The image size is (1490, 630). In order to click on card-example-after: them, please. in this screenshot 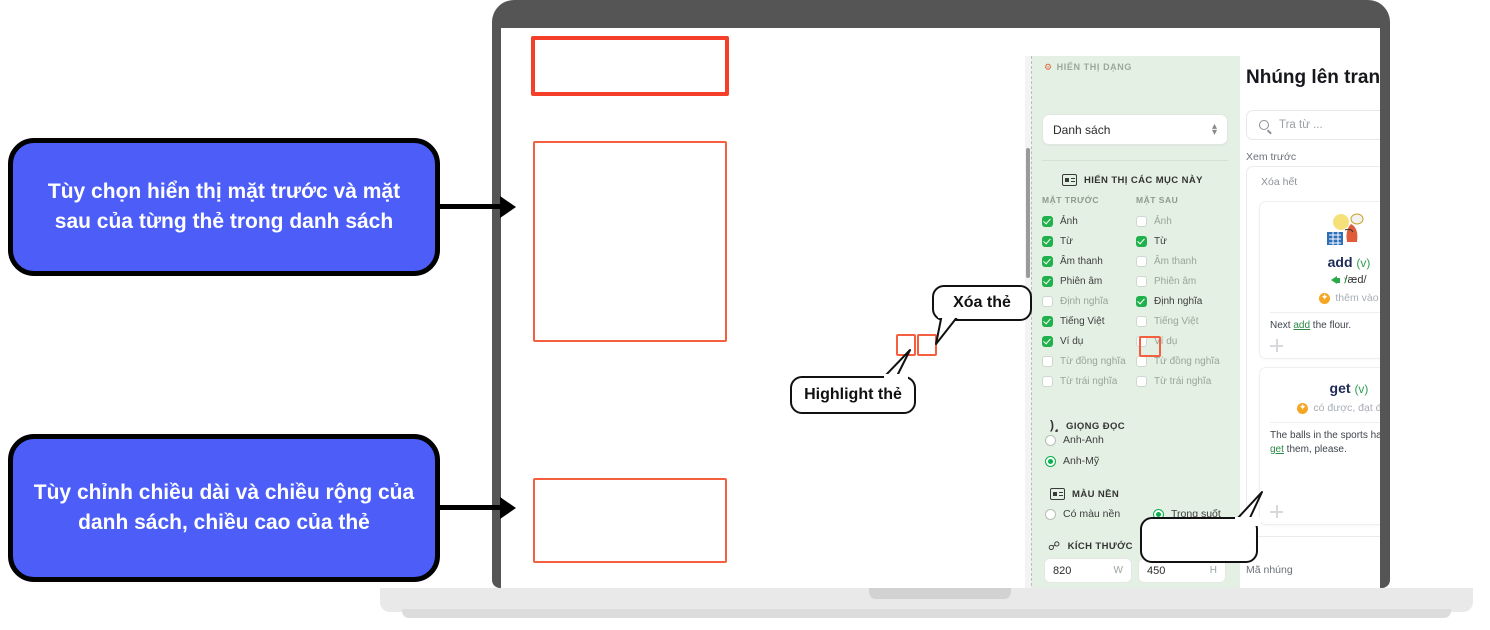, I will do `click(1315, 449)`.